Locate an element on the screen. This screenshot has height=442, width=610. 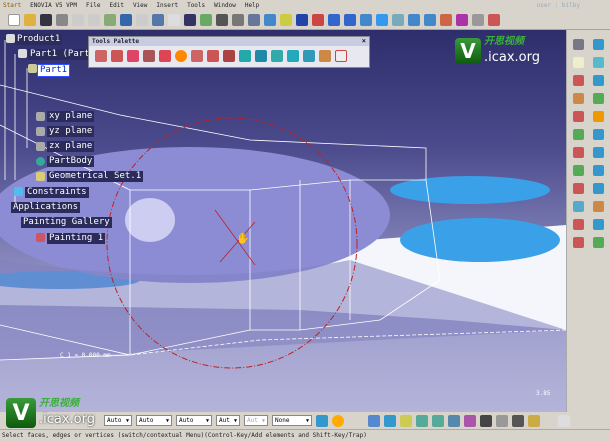
material-icon is located at coordinates (446, 19).